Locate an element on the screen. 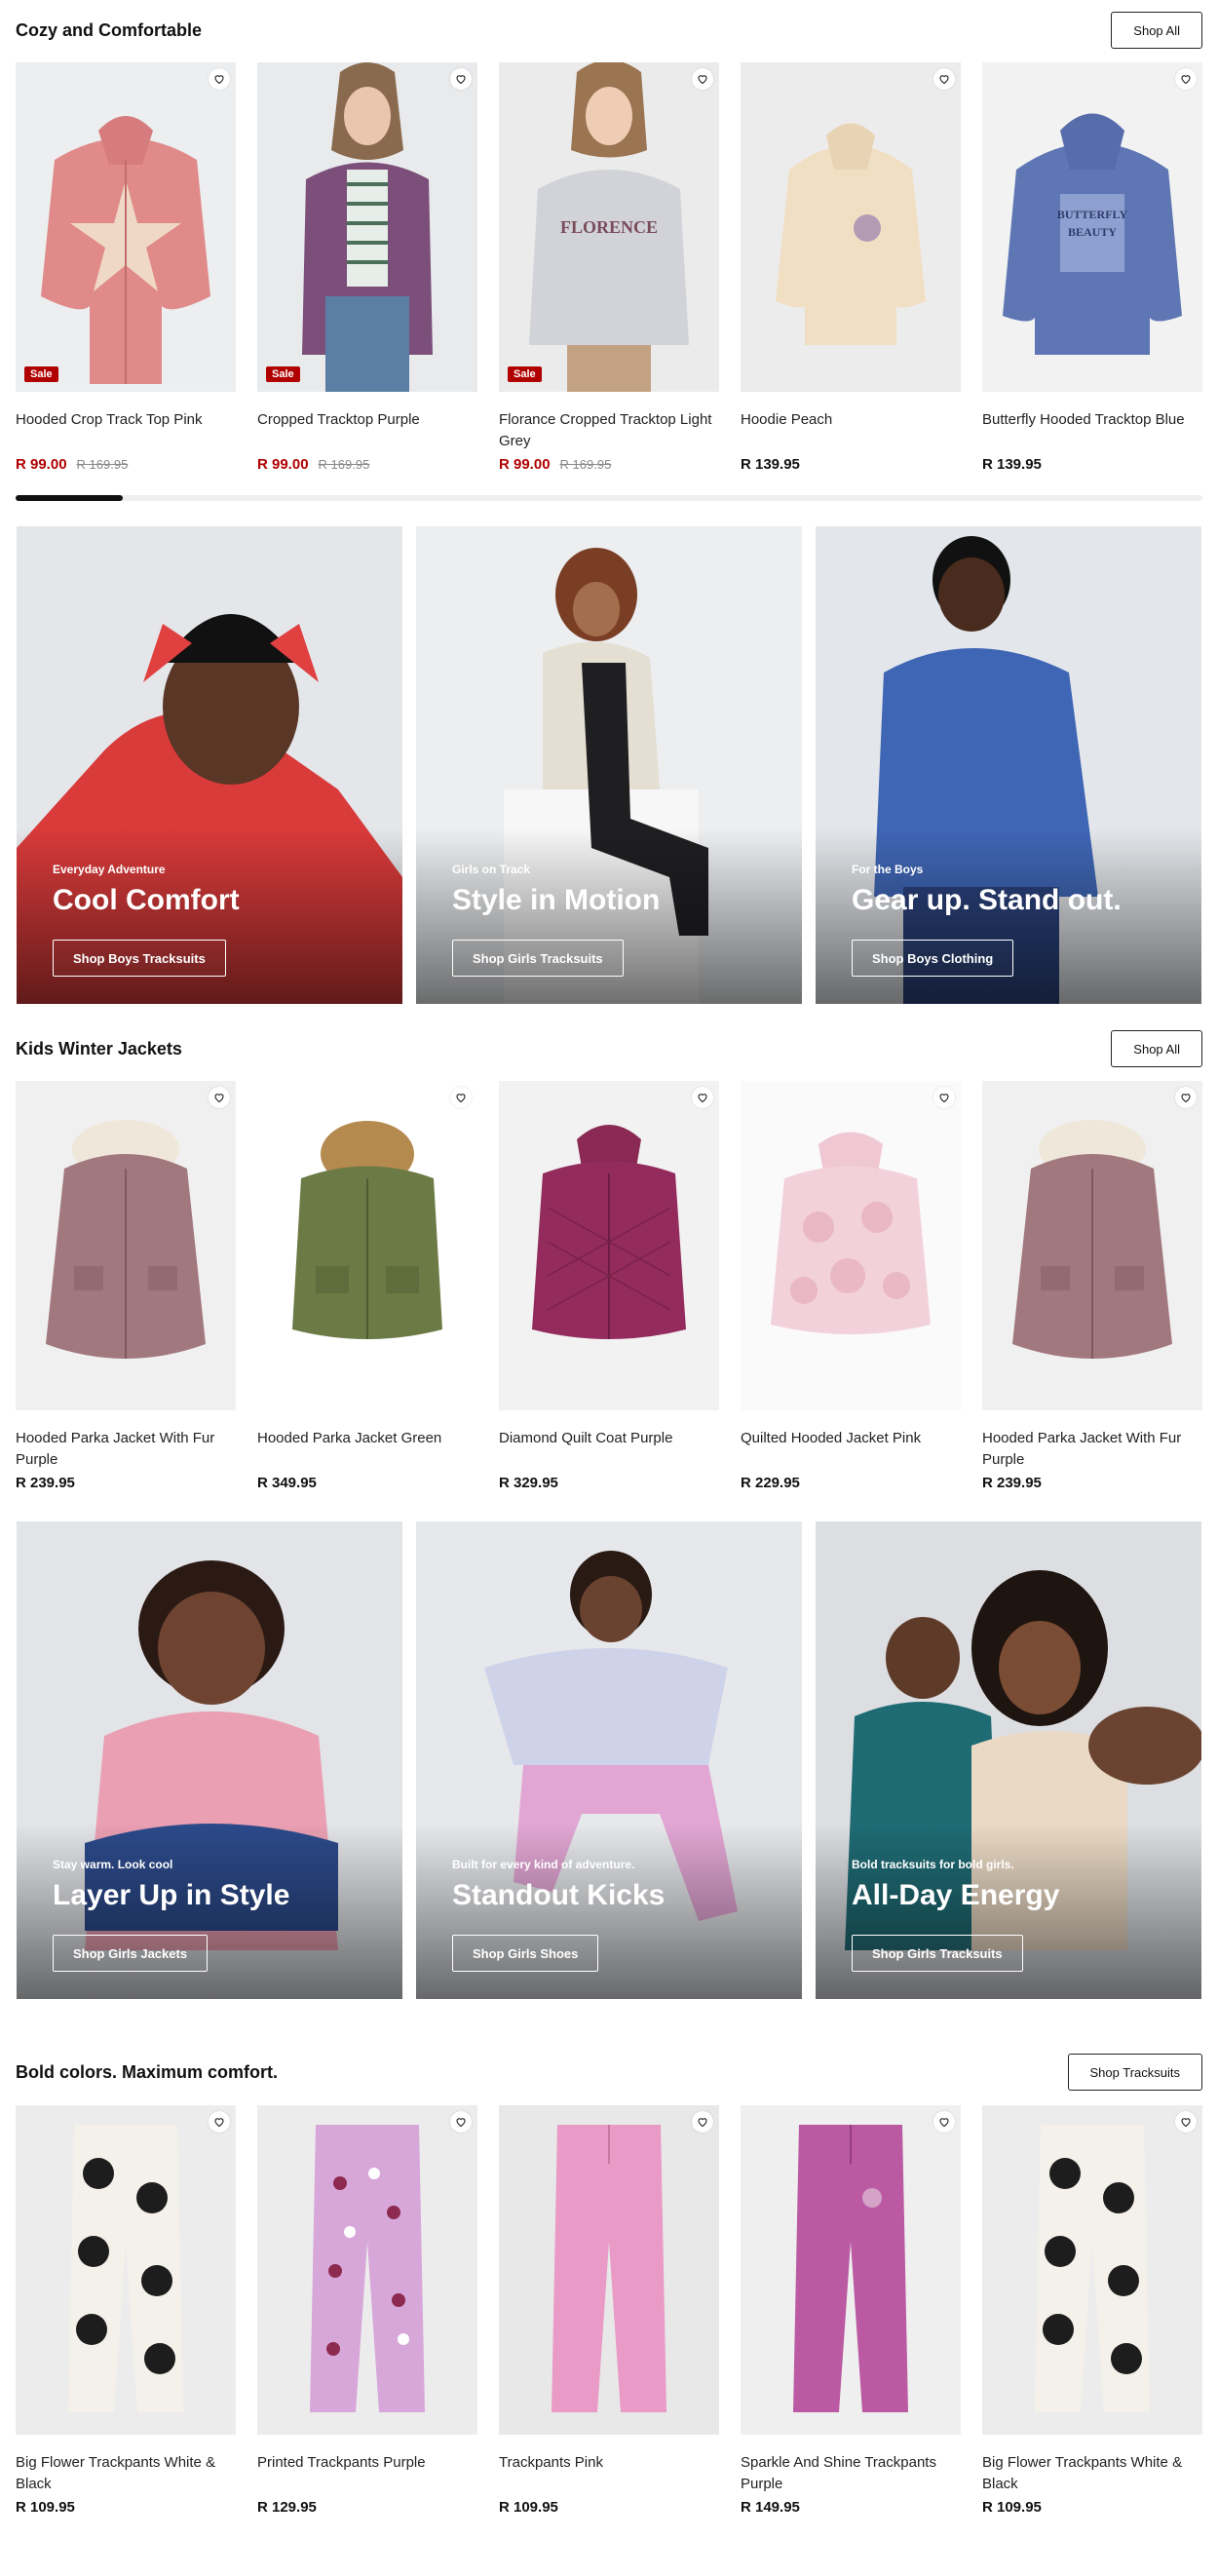 The width and height of the screenshot is (1218, 2576). carousel-scrollbar is located at coordinates (609, 498).